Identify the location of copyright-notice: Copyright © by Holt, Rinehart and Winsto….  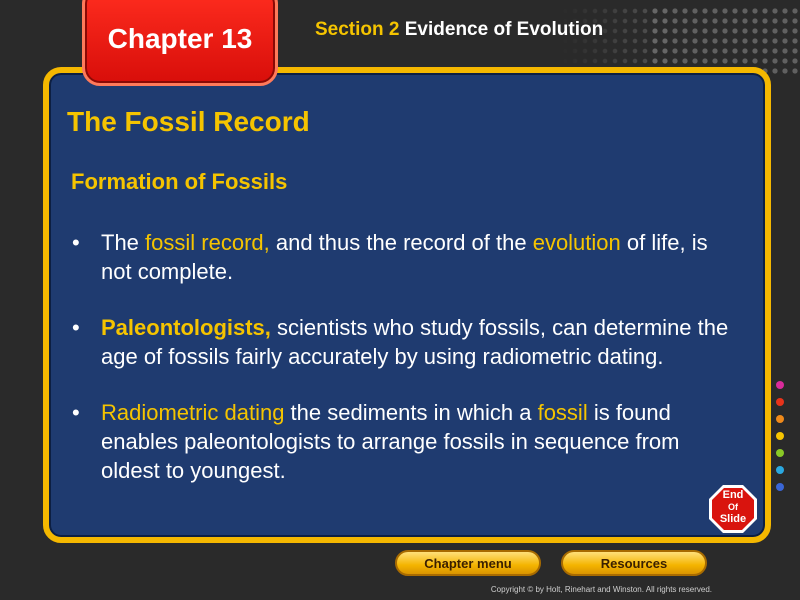
(601, 589).